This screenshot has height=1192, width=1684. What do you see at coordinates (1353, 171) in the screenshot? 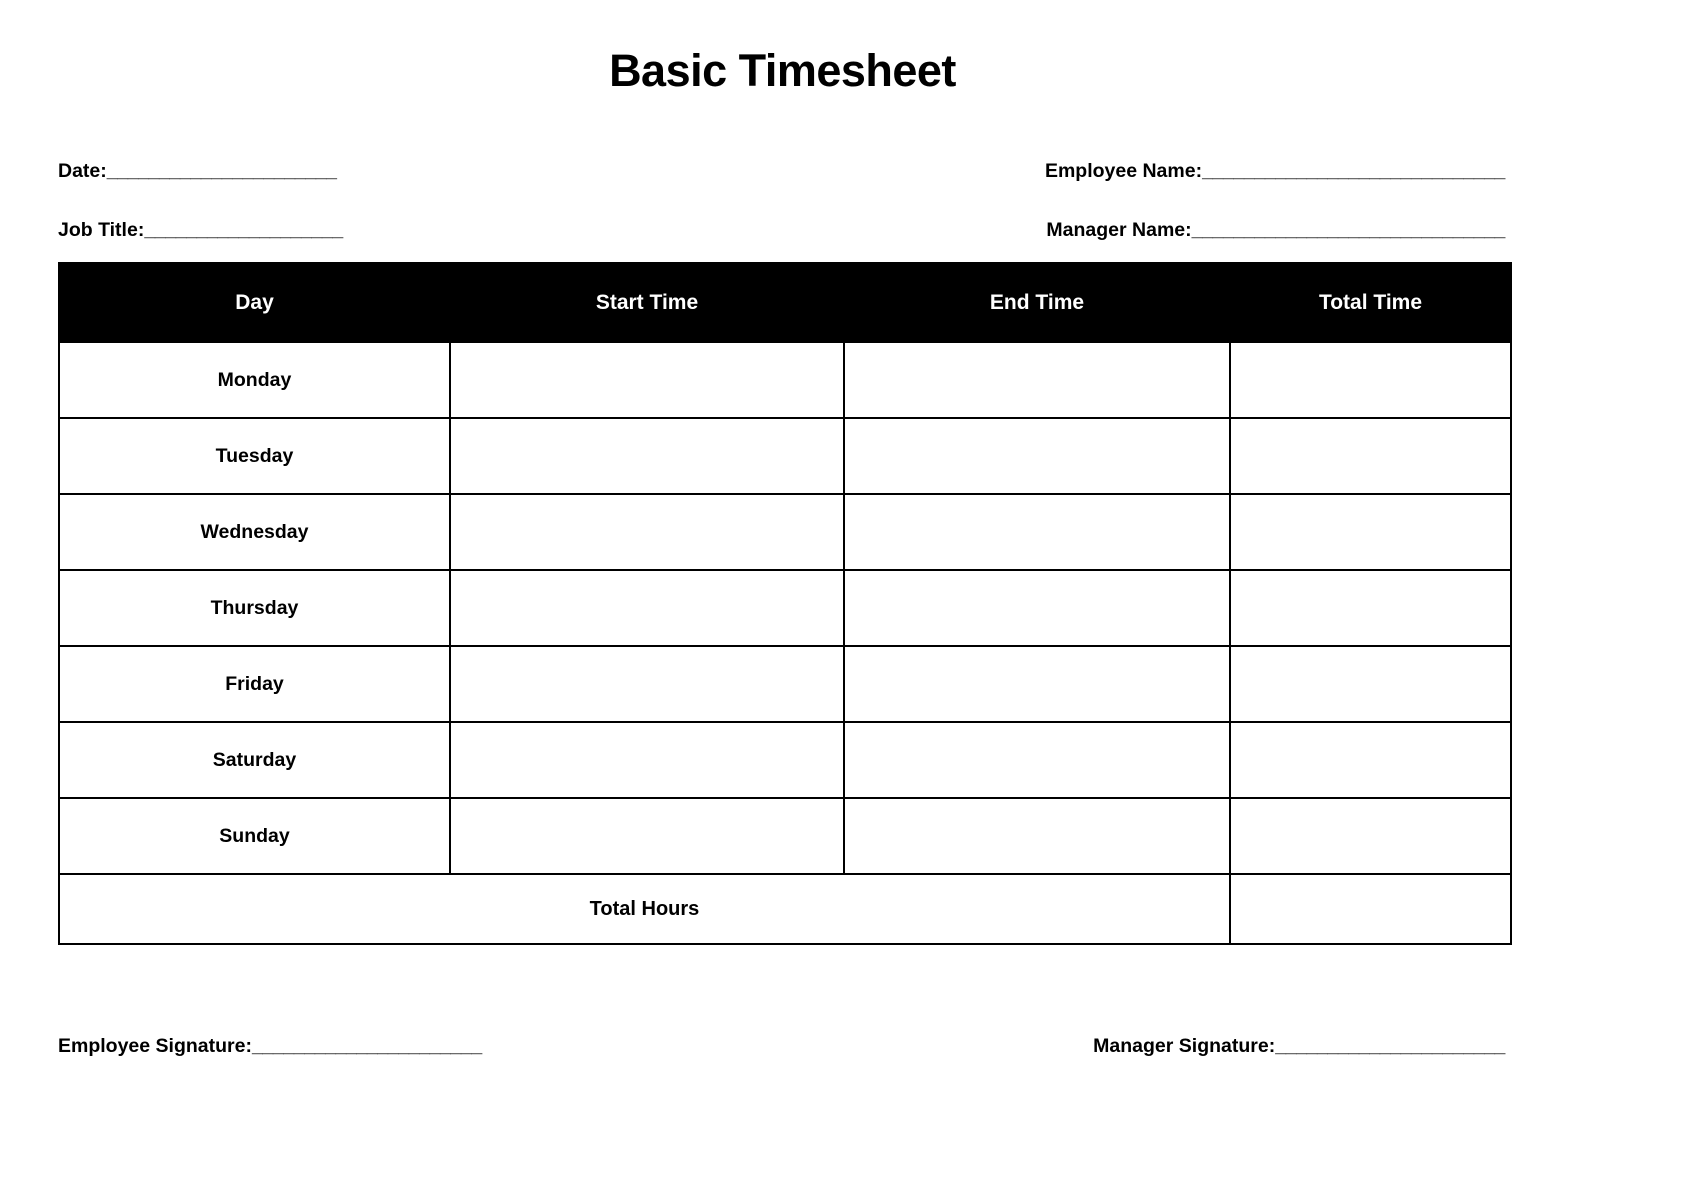
I see `employee-name-input-line: _____________________________` at bounding box center [1353, 171].